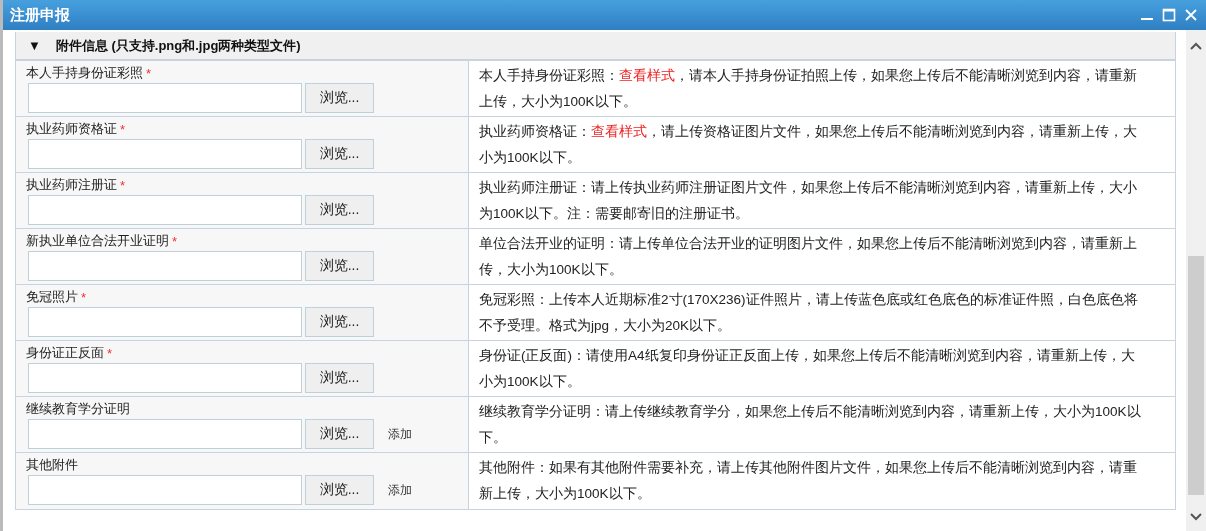 The image size is (1206, 531). Describe the element at coordinates (71, 129) in the screenshot. I see `field-label: 执业药师资格证` at that location.